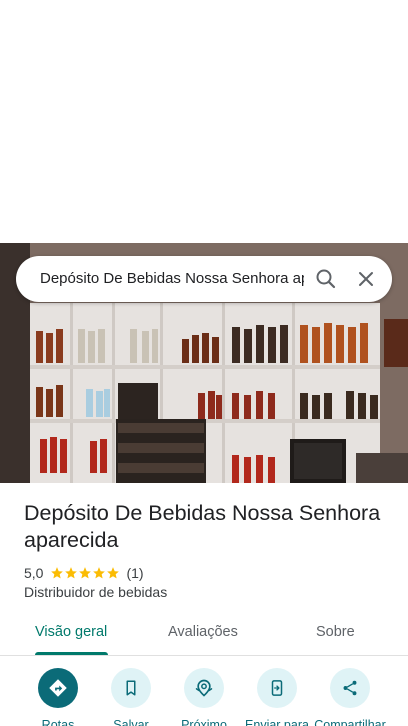  I want to click on share-button, so click(350, 688).